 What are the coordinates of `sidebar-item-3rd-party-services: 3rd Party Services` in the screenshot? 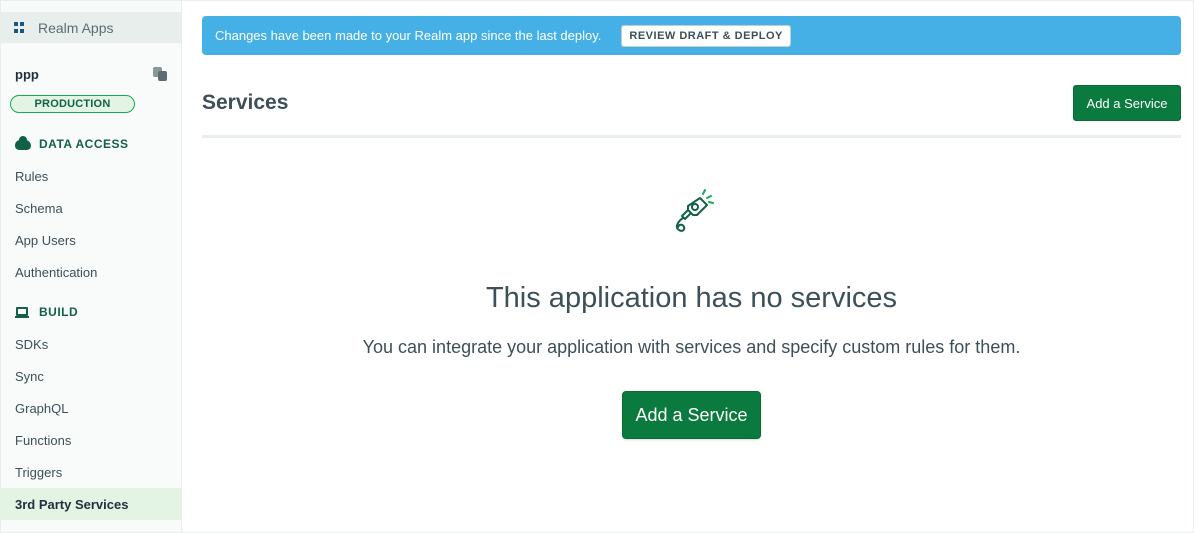 It's located at (91, 504).